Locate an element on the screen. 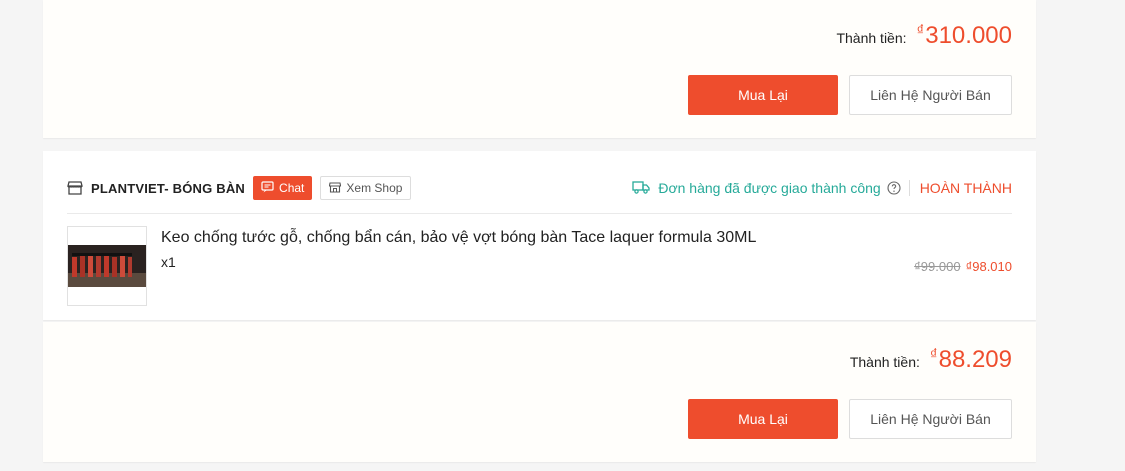 Image resolution: width=1125 pixels, height=471 pixels. order-total-row: Thành tiền: ₫88.209 is located at coordinates (931, 360).